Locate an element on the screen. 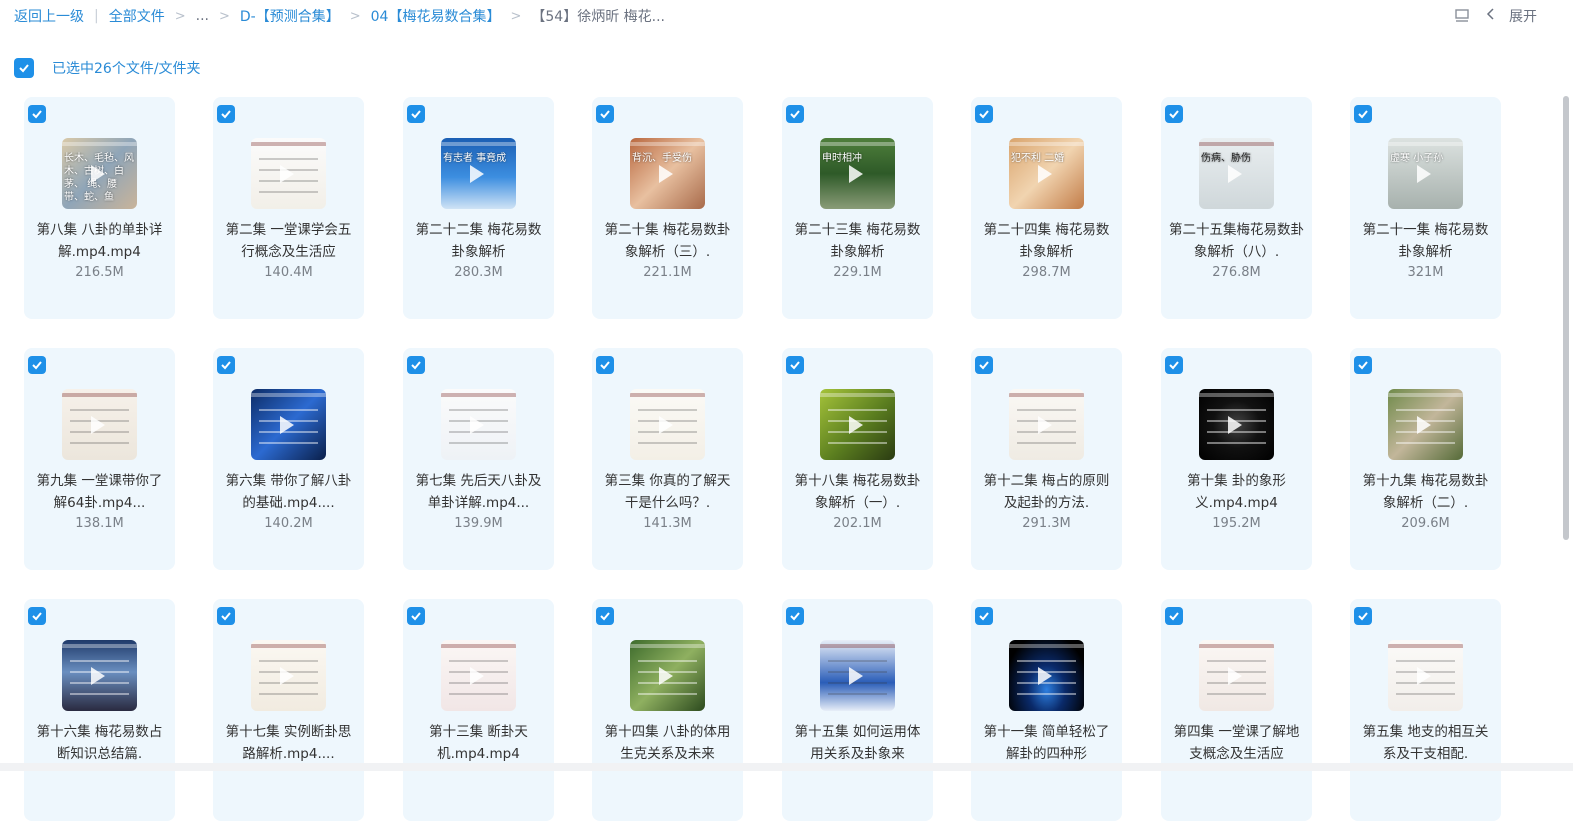 The image size is (1573, 821). view-mode-icon is located at coordinates (1462, 16).